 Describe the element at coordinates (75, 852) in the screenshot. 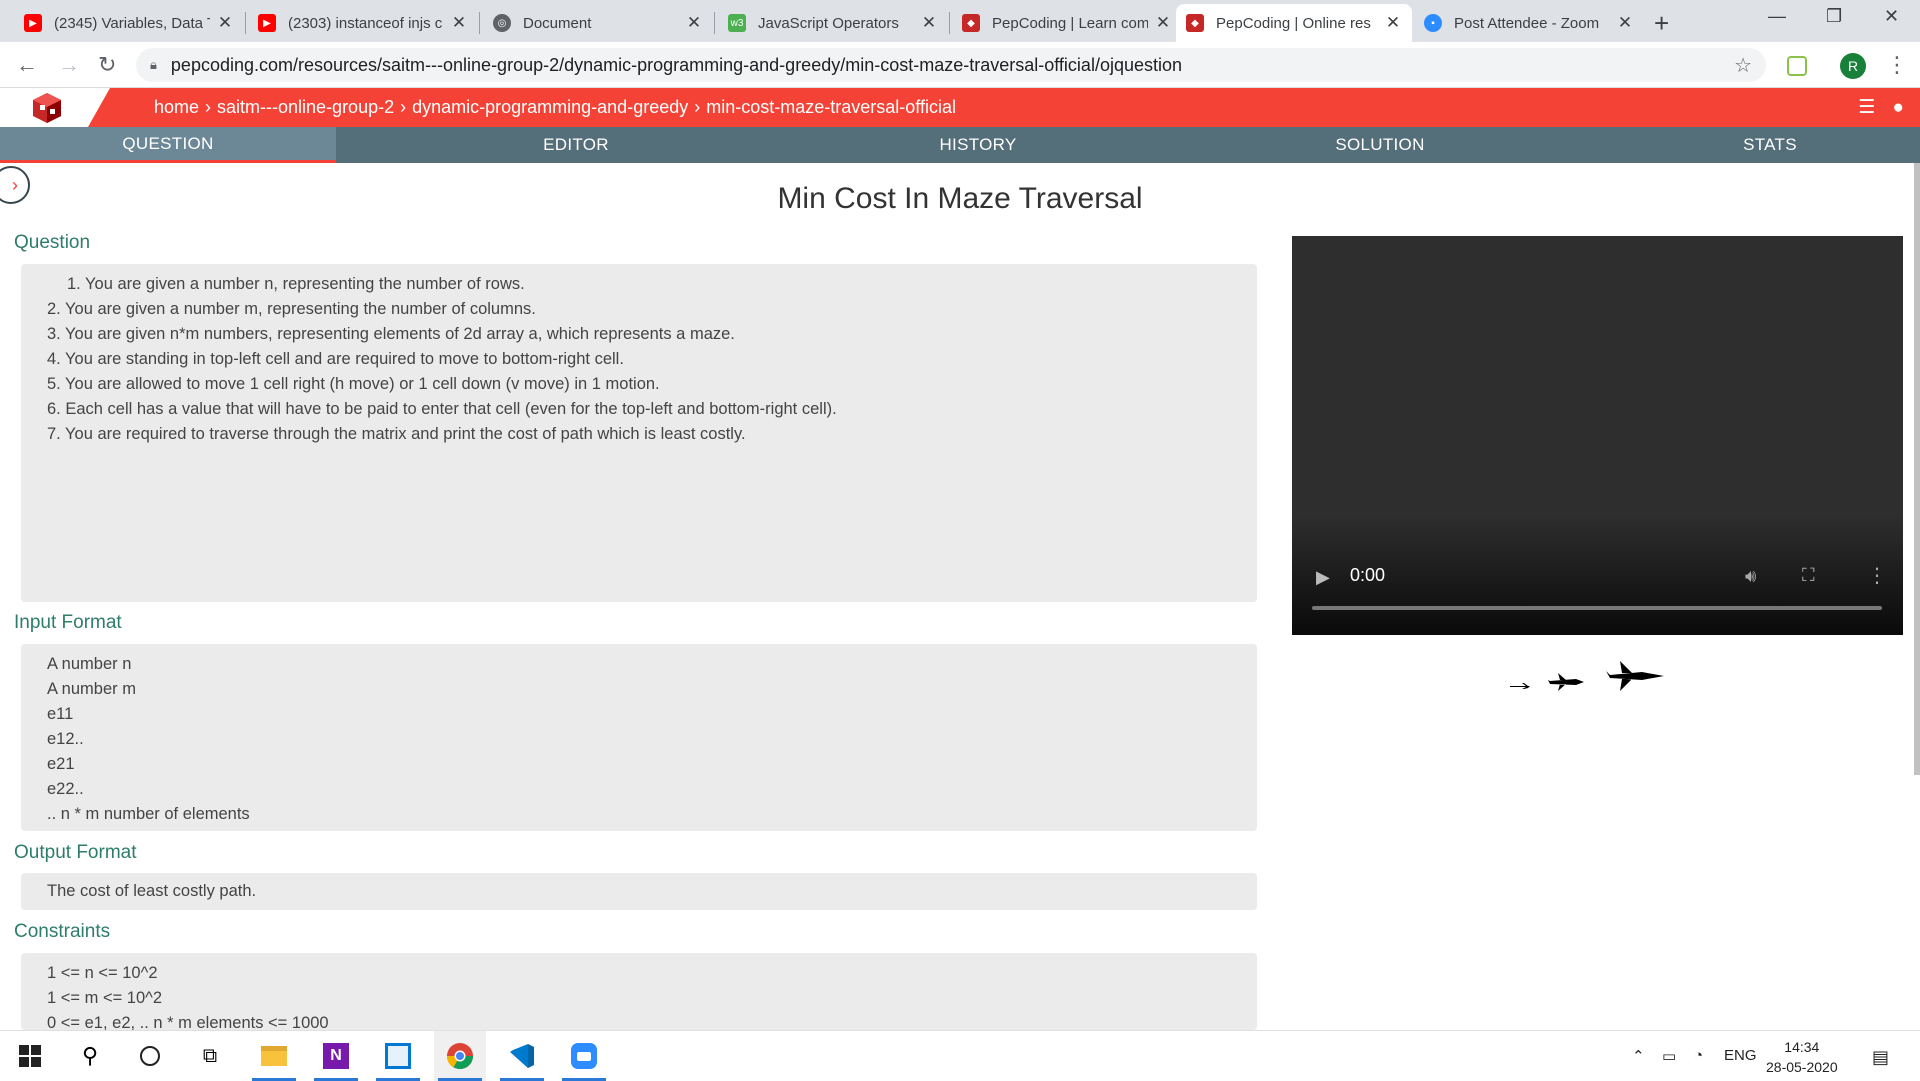

I see `output-format-label: Output Format` at that location.